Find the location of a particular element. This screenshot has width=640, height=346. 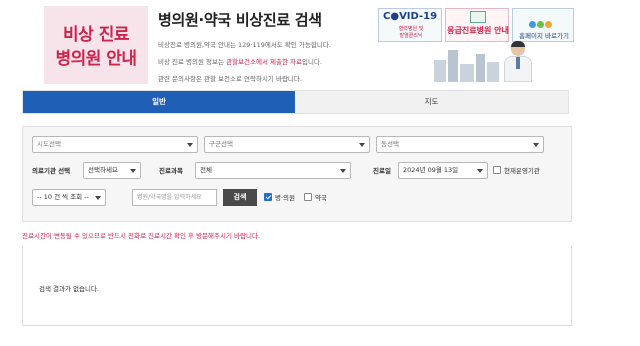

tab-map: 지도 is located at coordinates (431, 102).